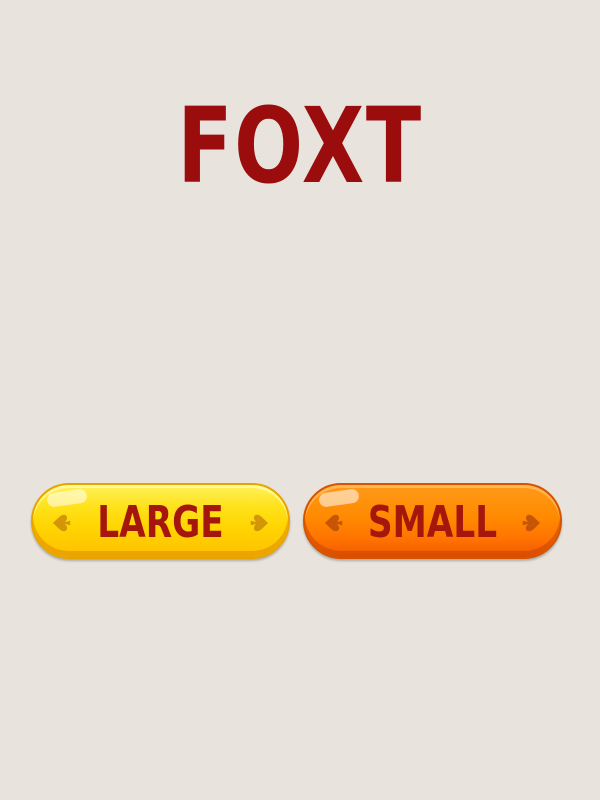 The height and width of the screenshot is (800, 600). I want to click on large-button-label: LARGE, so click(160, 522).